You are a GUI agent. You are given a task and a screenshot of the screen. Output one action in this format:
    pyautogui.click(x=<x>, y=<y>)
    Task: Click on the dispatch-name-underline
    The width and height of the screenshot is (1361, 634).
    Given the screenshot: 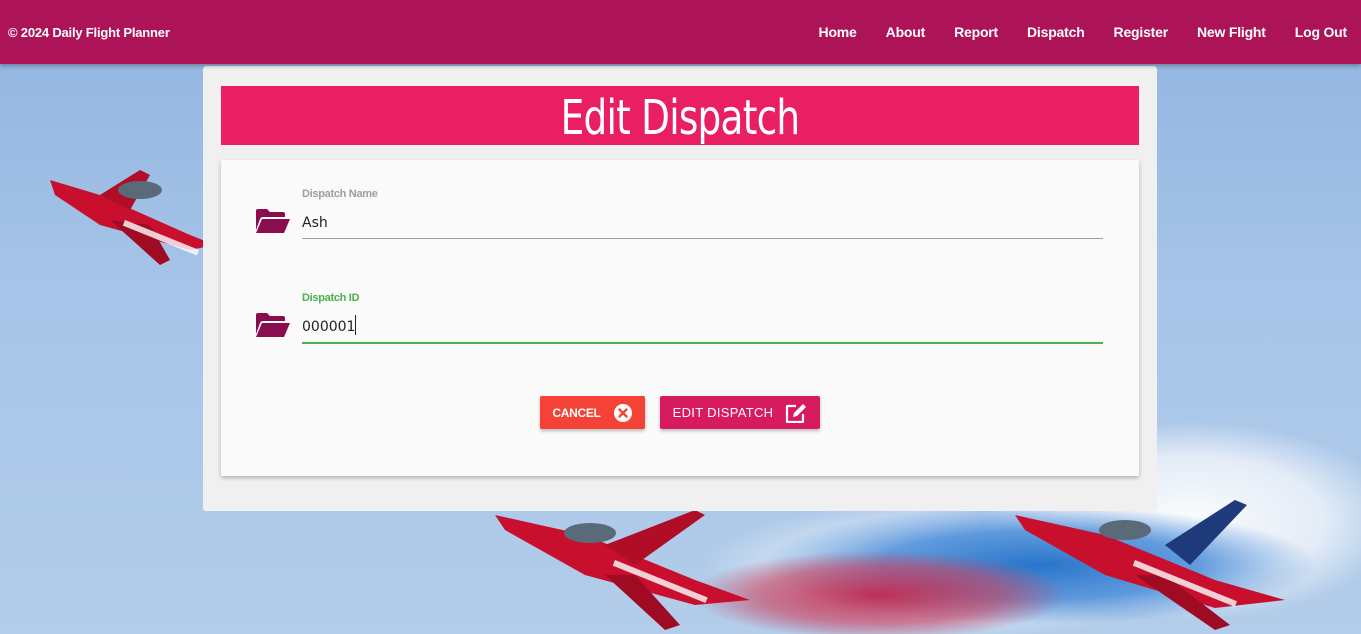 What is the action you would take?
    pyautogui.click(x=702, y=238)
    